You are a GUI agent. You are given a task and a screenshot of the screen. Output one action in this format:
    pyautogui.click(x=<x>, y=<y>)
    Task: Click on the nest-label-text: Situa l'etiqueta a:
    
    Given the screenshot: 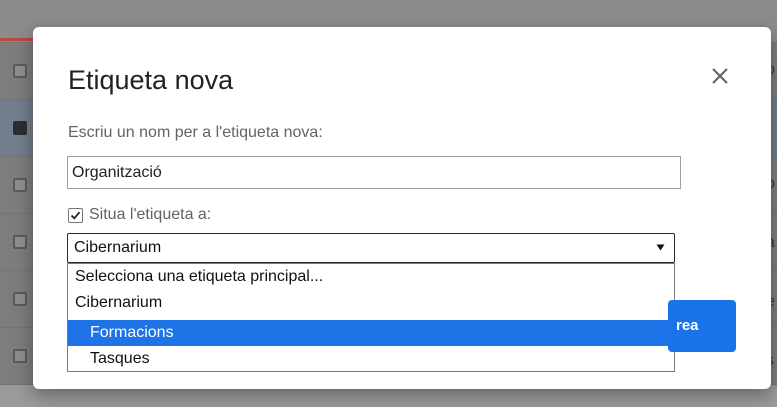 What is the action you would take?
    pyautogui.click(x=150, y=214)
    